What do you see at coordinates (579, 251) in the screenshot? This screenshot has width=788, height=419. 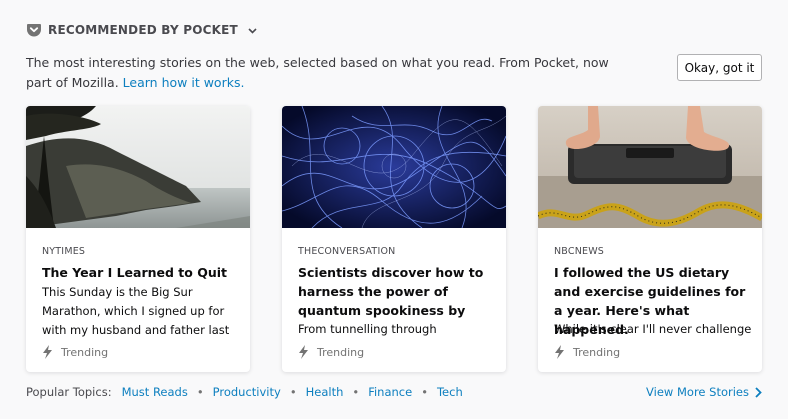 I see `story-source: NBCNEWS` at bounding box center [579, 251].